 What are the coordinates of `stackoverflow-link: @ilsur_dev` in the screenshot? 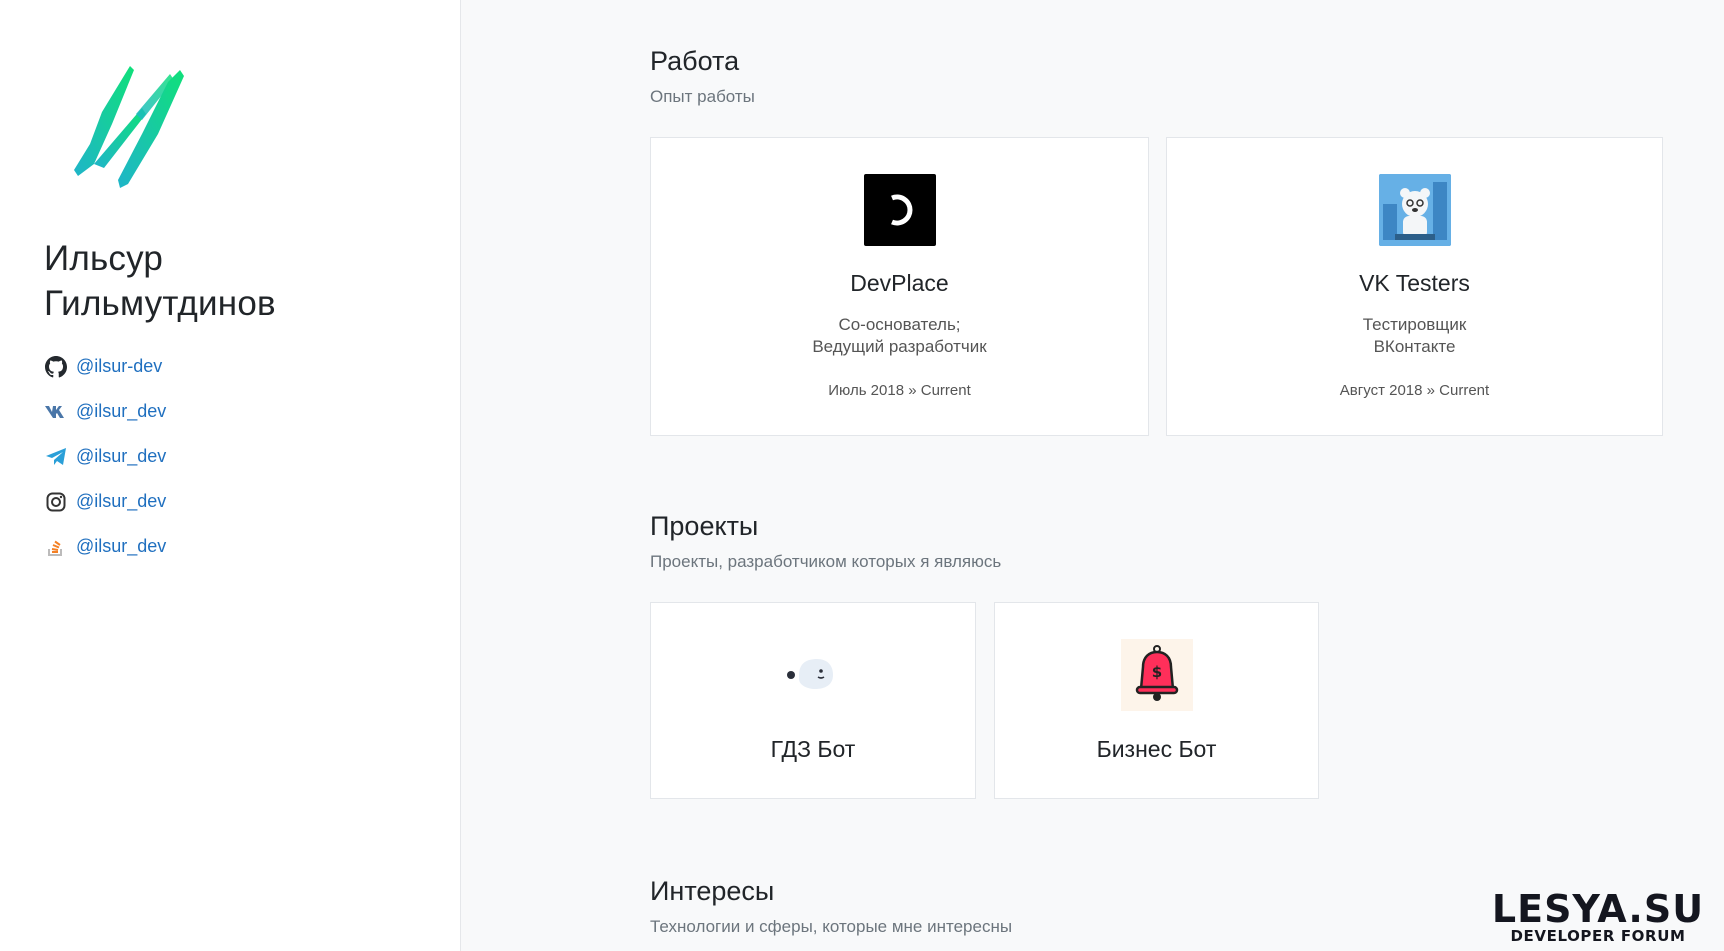 It's located at (121, 546).